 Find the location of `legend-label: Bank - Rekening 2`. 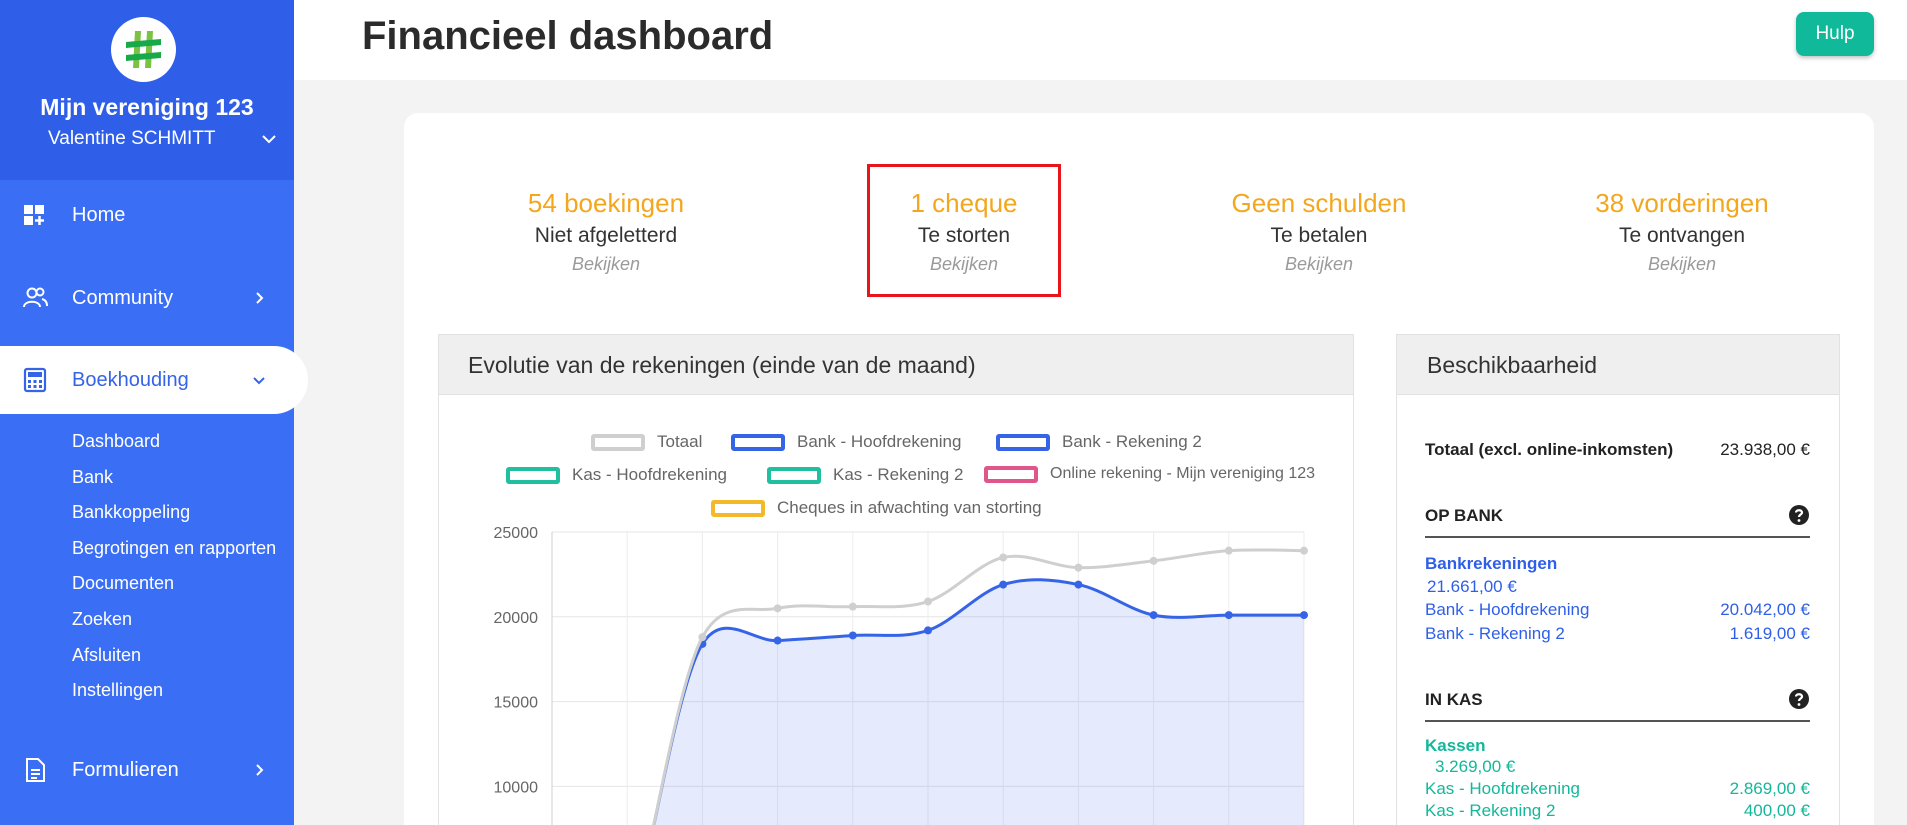

legend-label: Bank - Rekening 2 is located at coordinates (1132, 441).